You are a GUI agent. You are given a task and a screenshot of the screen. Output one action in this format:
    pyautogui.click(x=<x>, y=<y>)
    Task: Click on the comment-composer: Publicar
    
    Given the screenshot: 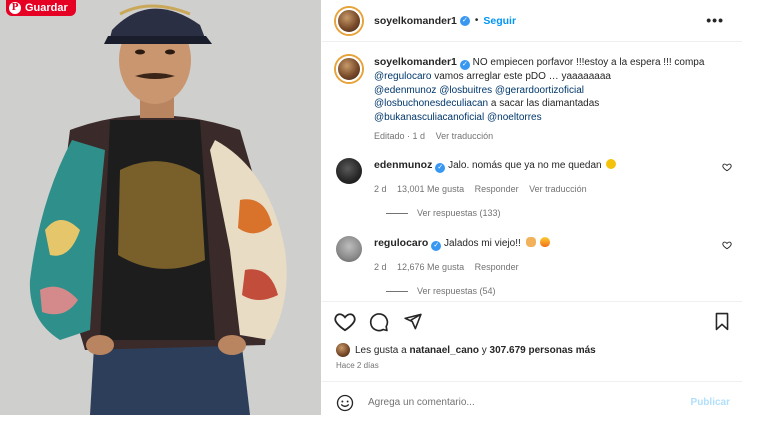 What is the action you would take?
    pyautogui.click(x=532, y=402)
    